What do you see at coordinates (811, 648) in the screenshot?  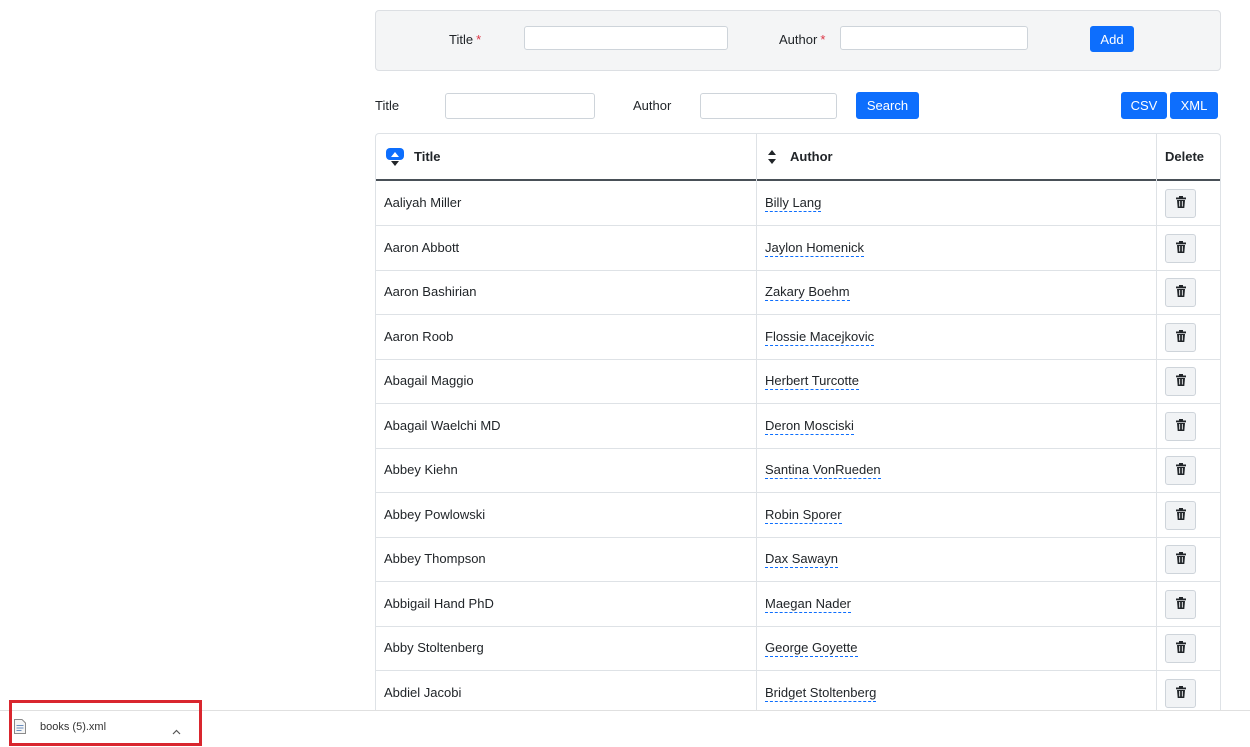 I see `author-editable-link: George Goyette` at bounding box center [811, 648].